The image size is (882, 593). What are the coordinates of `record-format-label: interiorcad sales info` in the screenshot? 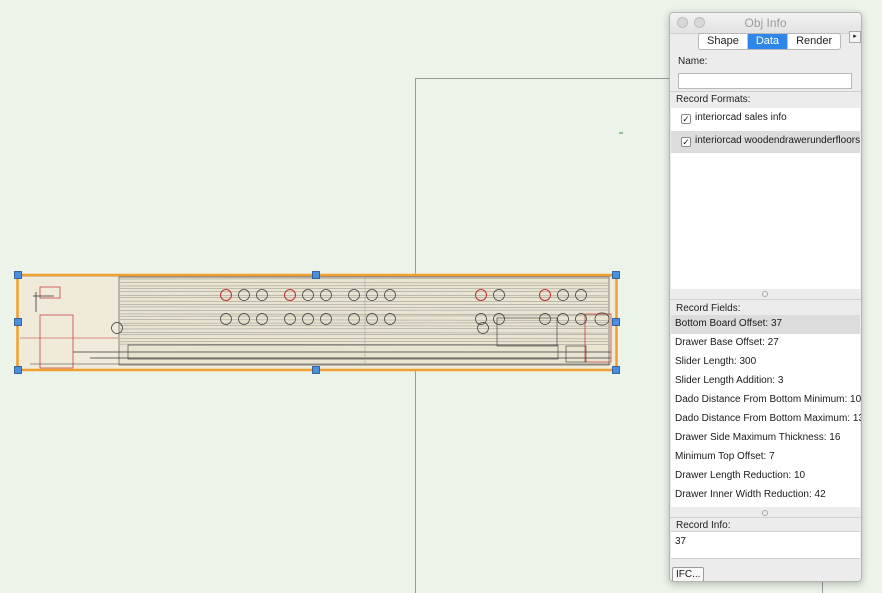 It's located at (741, 117).